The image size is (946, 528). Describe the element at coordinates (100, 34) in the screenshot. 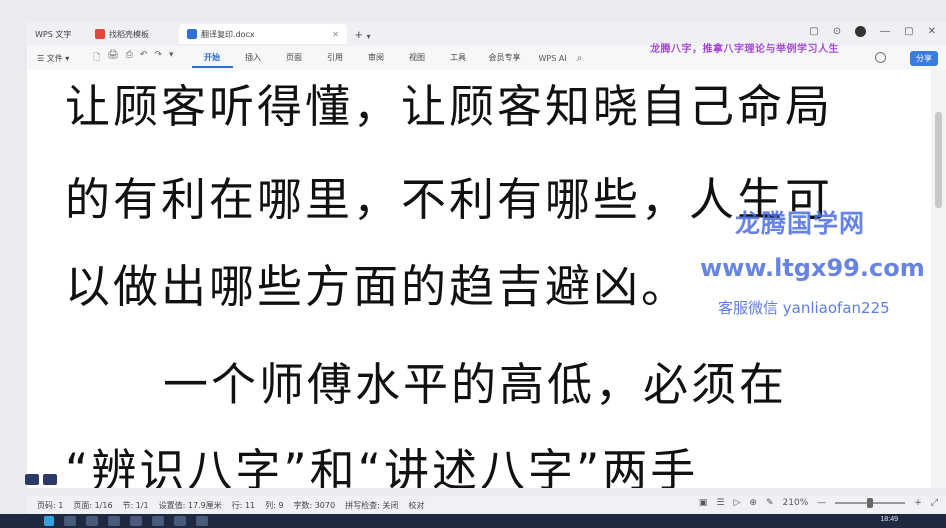

I see `docer-icon` at that location.